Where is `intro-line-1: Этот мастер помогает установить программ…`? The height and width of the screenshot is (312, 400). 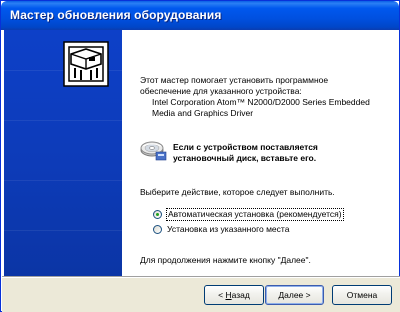 intro-line-1: Этот мастер помогает установить программ… is located at coordinates (234, 80).